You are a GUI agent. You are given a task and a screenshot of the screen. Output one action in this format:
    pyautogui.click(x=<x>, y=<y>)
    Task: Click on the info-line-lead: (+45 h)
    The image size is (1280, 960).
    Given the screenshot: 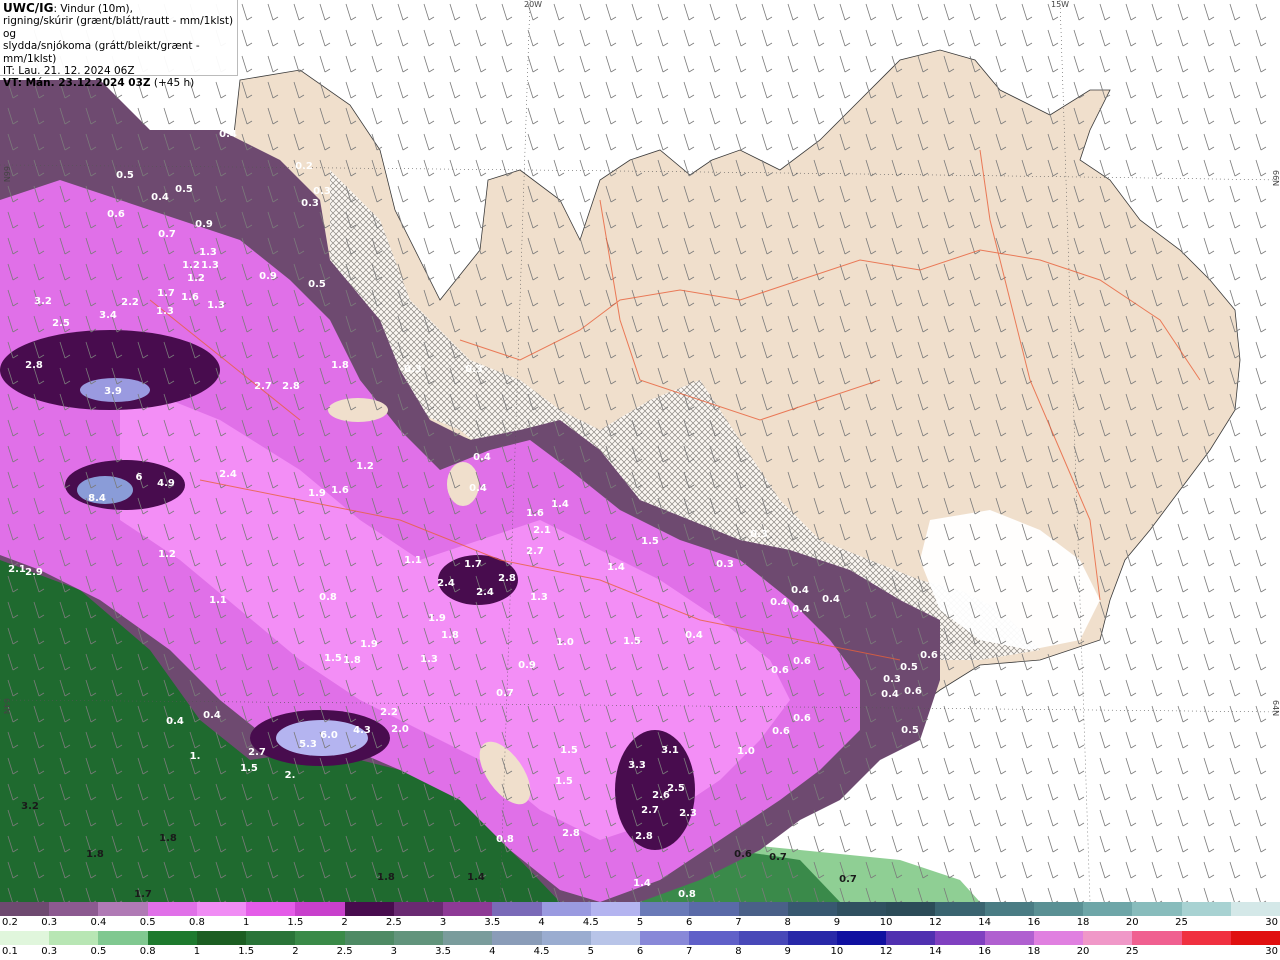 What is the action you would take?
    pyautogui.click(x=172, y=83)
    